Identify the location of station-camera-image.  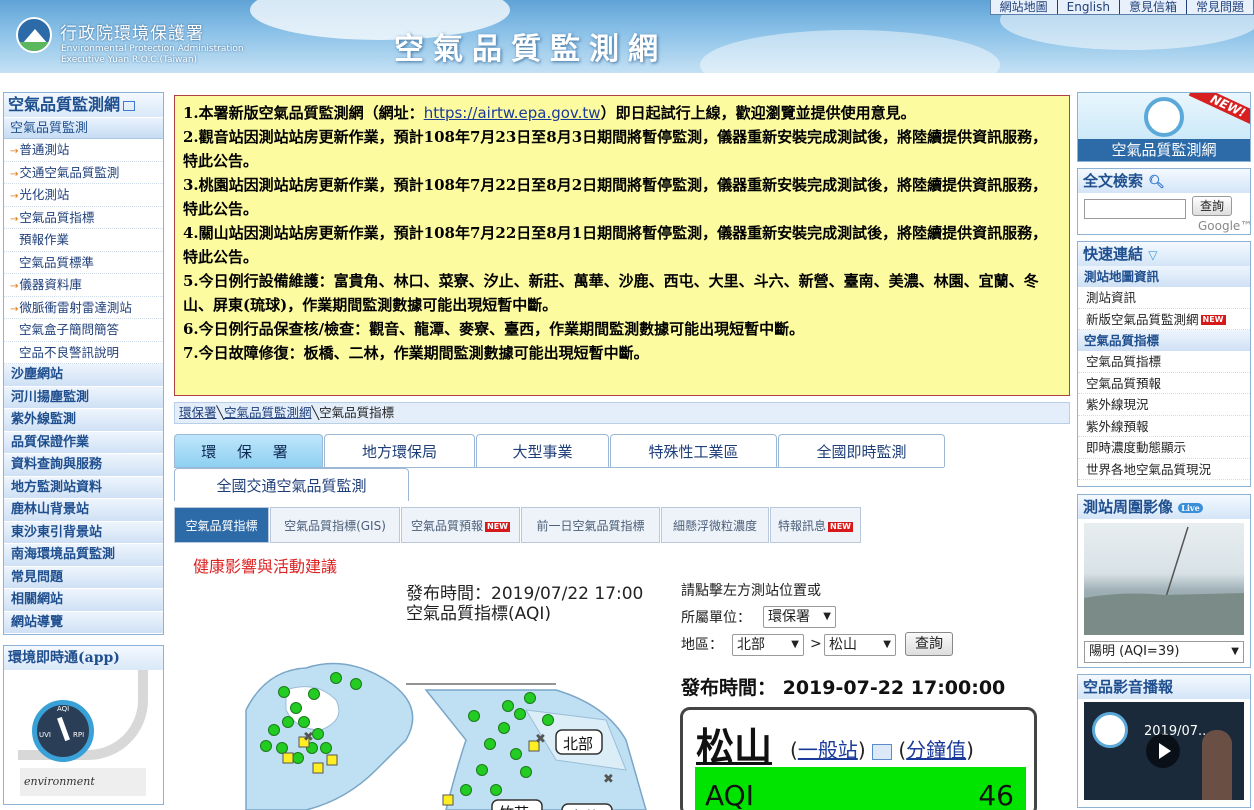
(1164, 579).